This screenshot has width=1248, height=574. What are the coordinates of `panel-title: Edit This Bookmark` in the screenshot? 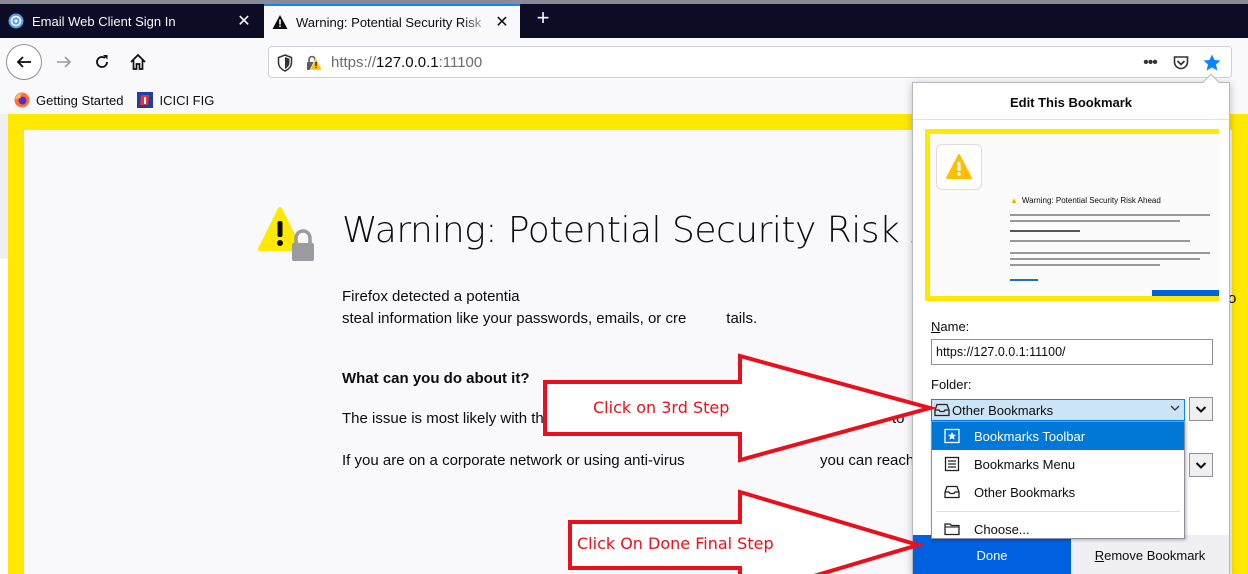 It's located at (1071, 102).